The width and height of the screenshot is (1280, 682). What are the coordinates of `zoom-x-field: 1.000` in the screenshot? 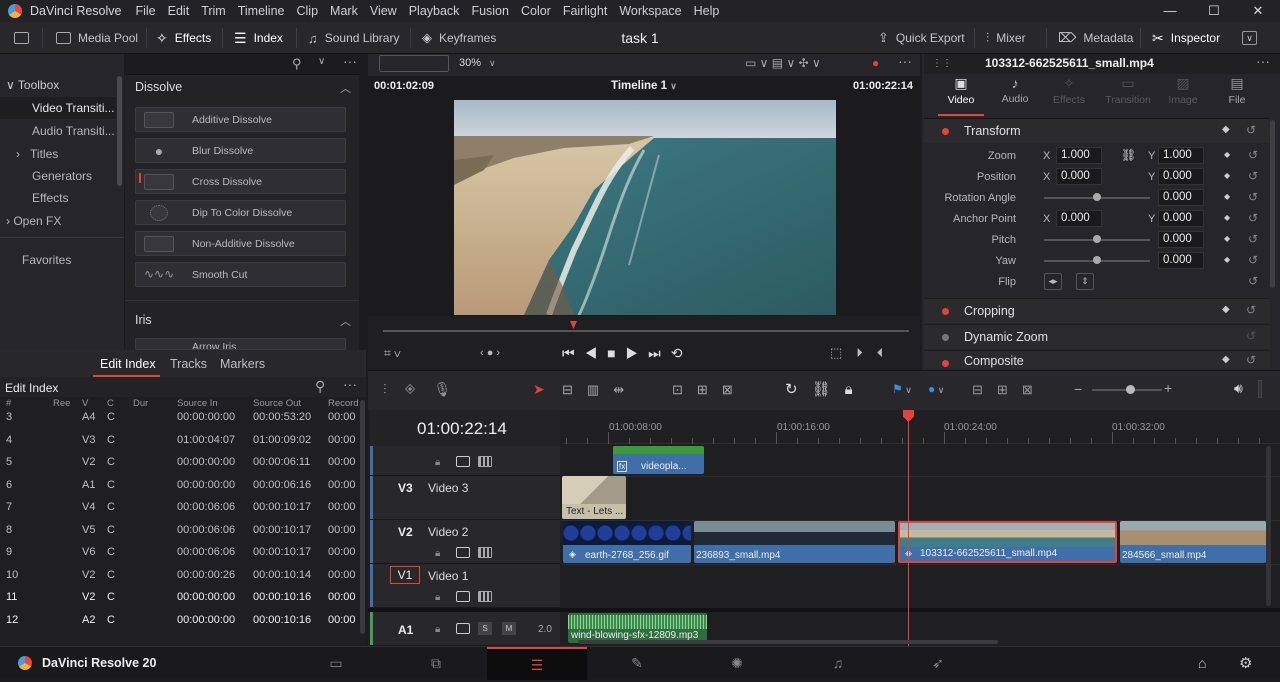 It's located at (1079, 155).